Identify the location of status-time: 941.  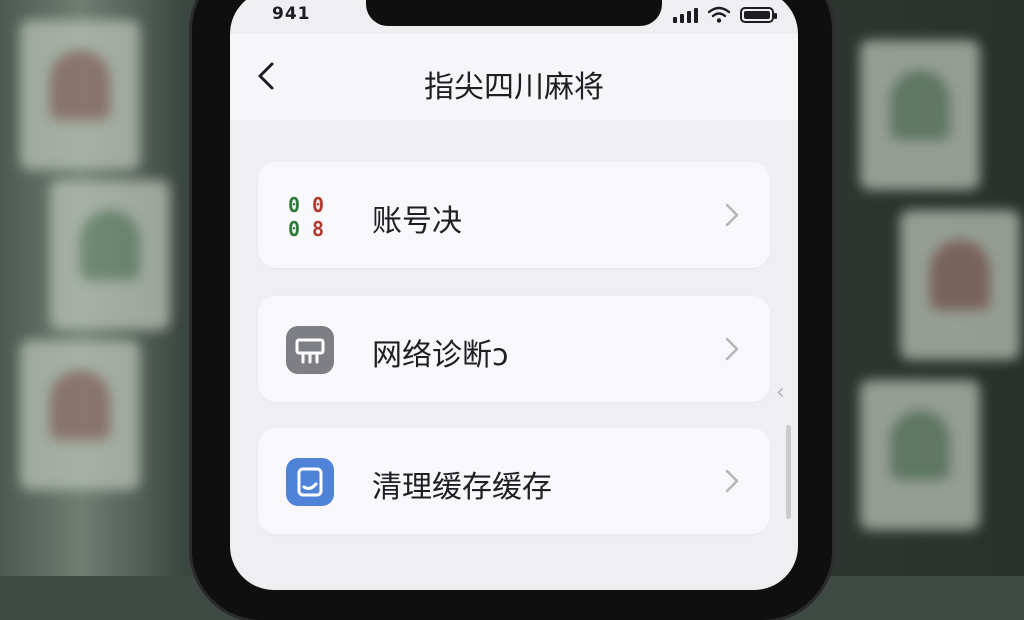
(291, 14).